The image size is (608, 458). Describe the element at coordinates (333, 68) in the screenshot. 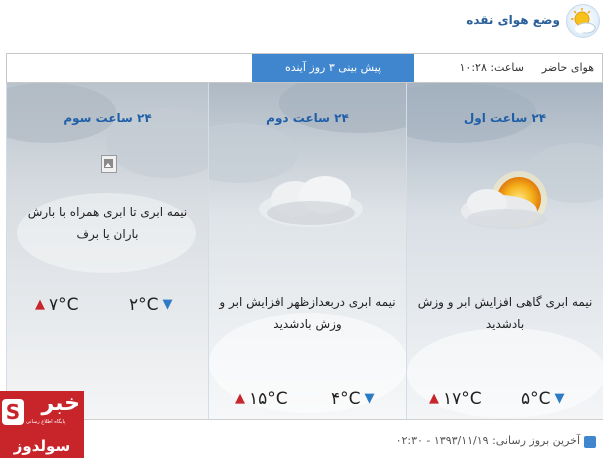

I see `tab-forecast: پیش بینی ۳ روز آینده` at that location.